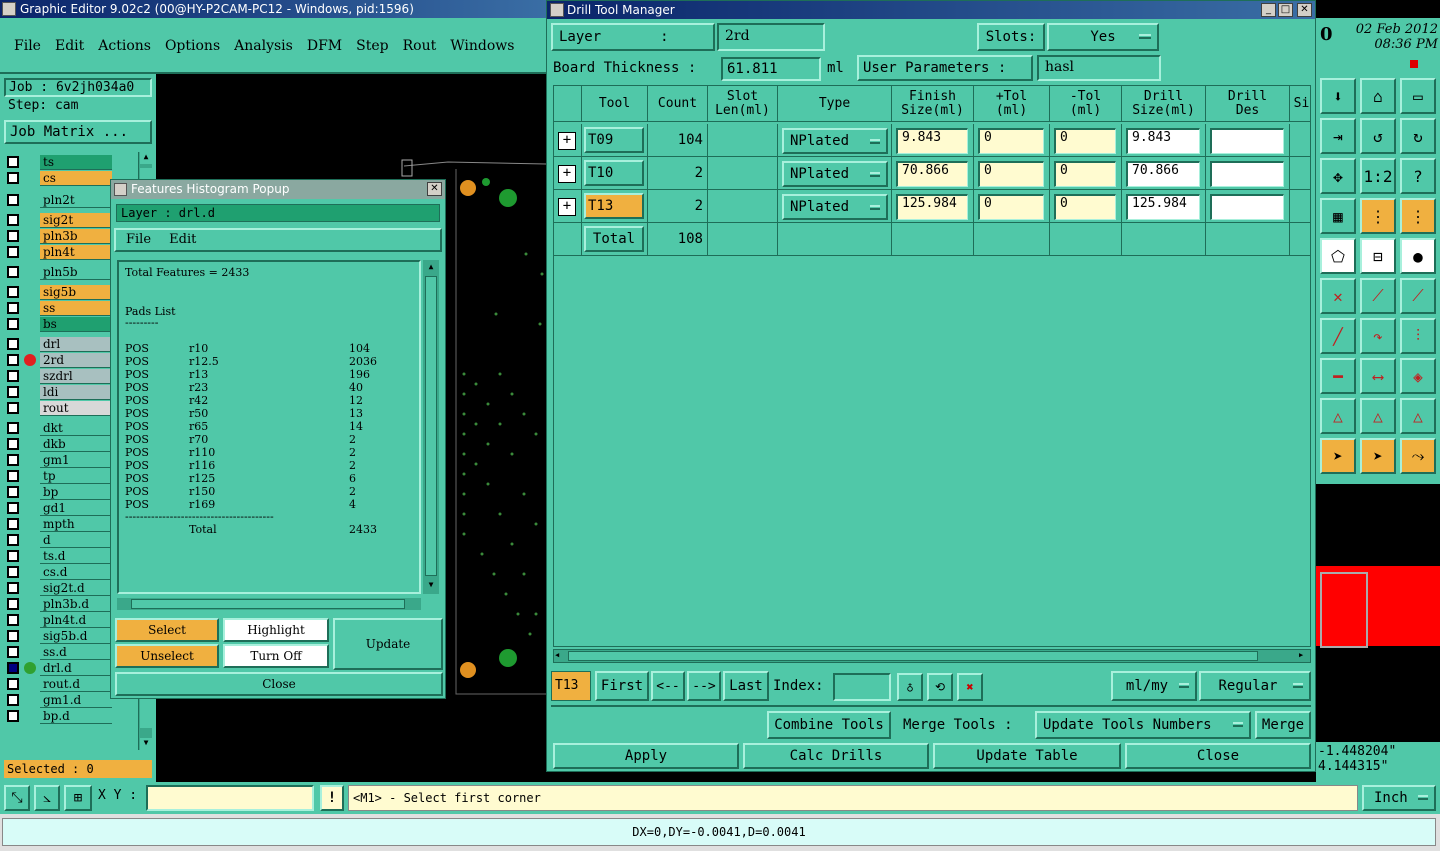 The image size is (1440, 851). I want to click on layer-name: tp, so click(76, 476).